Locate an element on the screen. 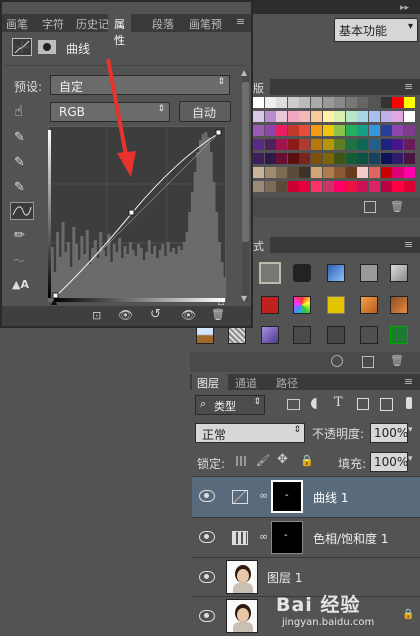 Image resolution: width=420 pixels, height=636 pixels. layer-name: 图层 1 is located at coordinates (284, 577).